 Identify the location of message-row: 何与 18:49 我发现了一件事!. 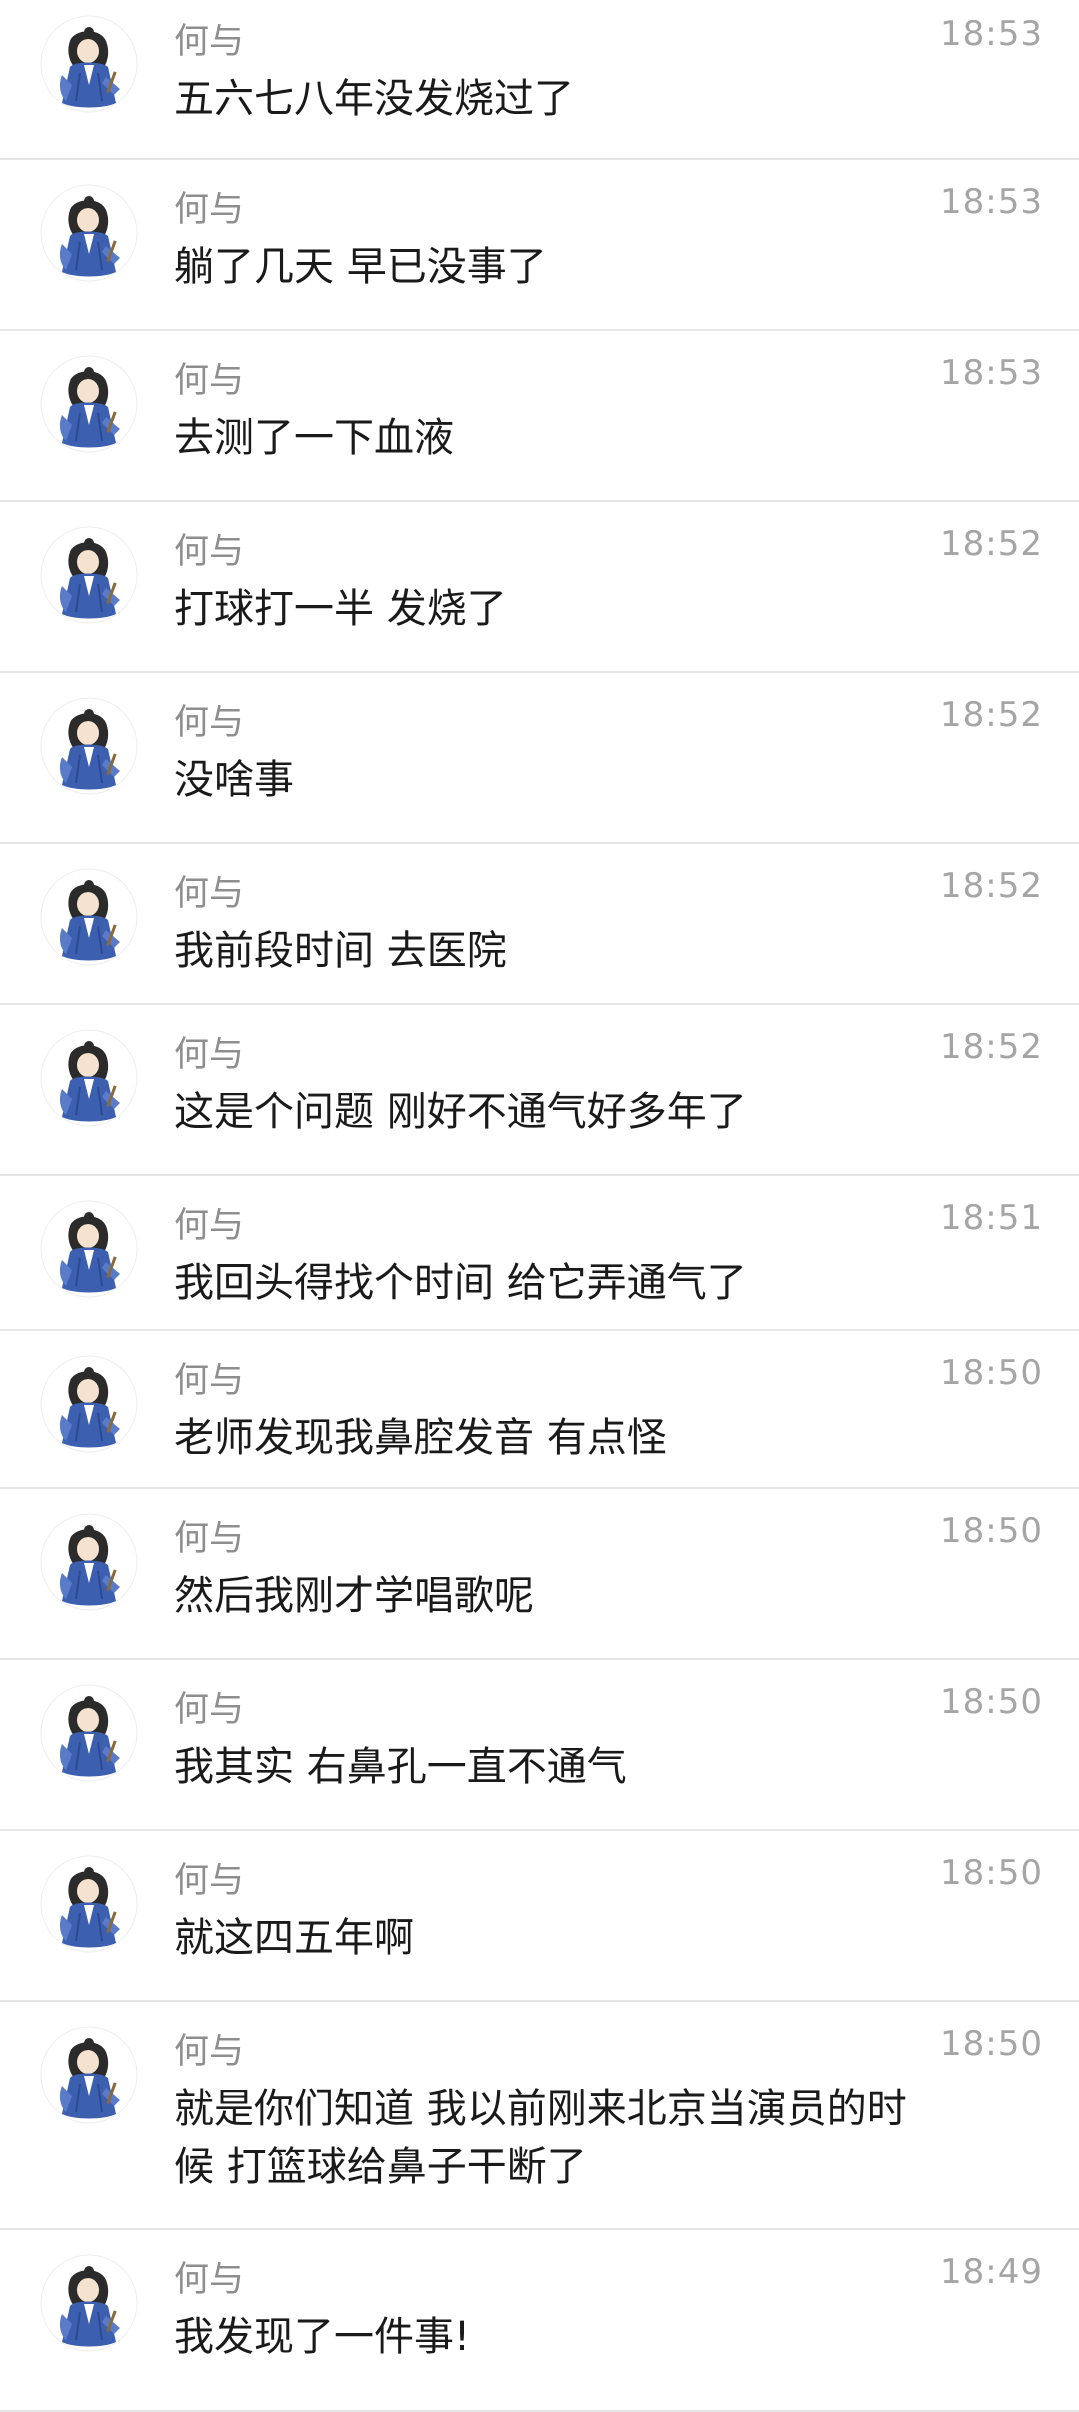
(539, 2321).